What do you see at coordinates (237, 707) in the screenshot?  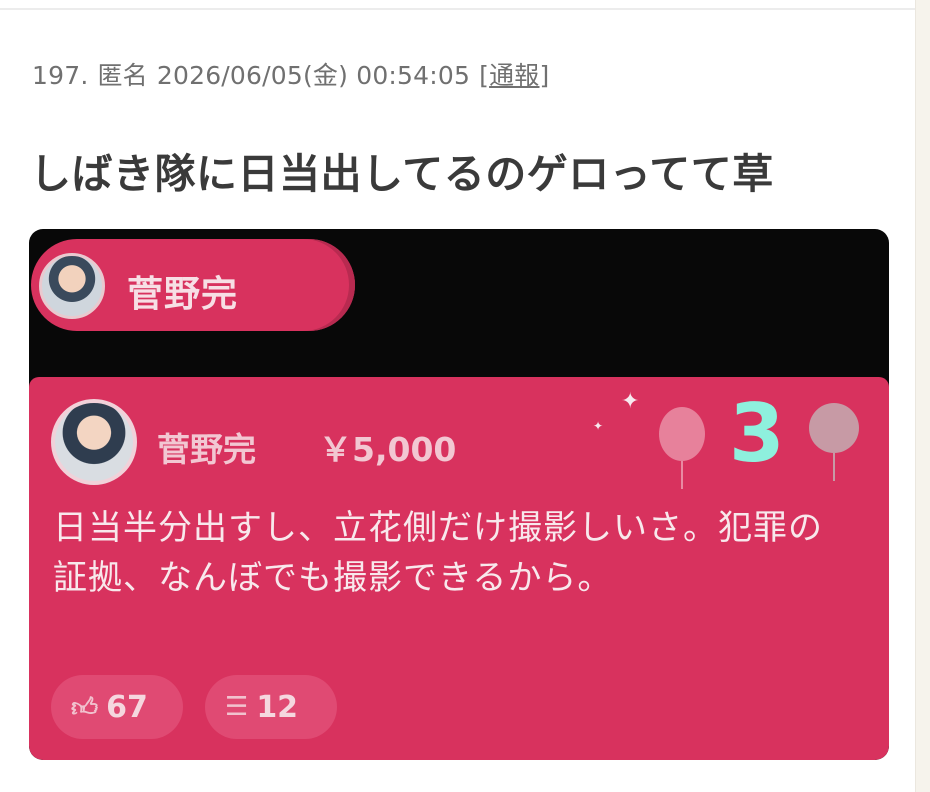 I see `reply-icon: ☰` at bounding box center [237, 707].